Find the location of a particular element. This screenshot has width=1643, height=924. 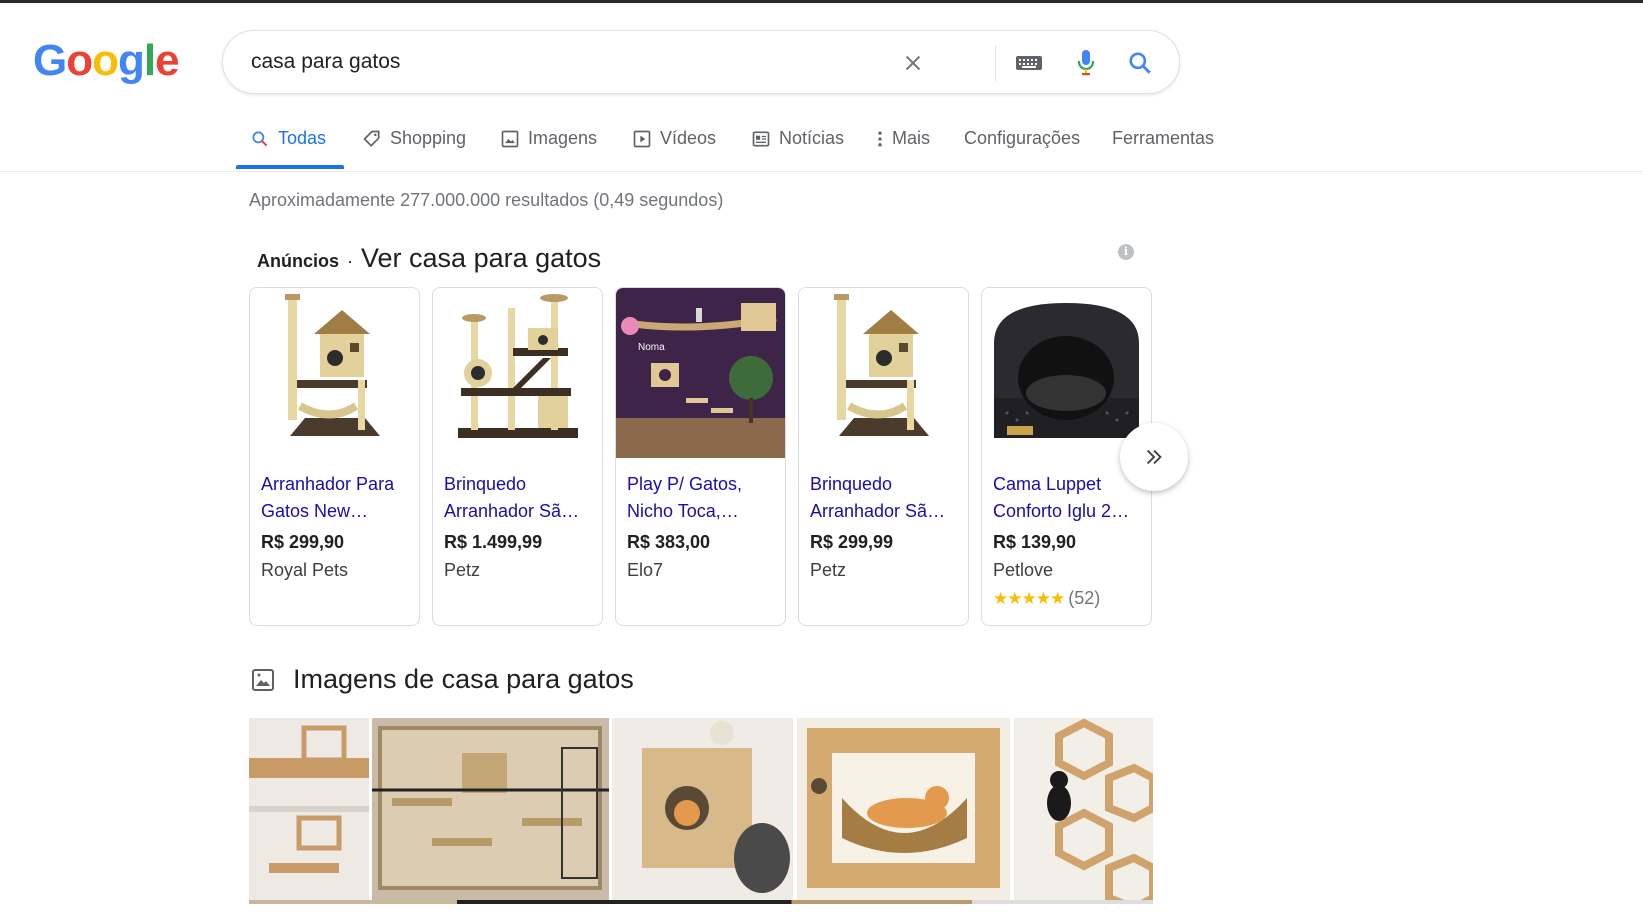

double-chevron-right-icon is located at coordinates (1154, 457).